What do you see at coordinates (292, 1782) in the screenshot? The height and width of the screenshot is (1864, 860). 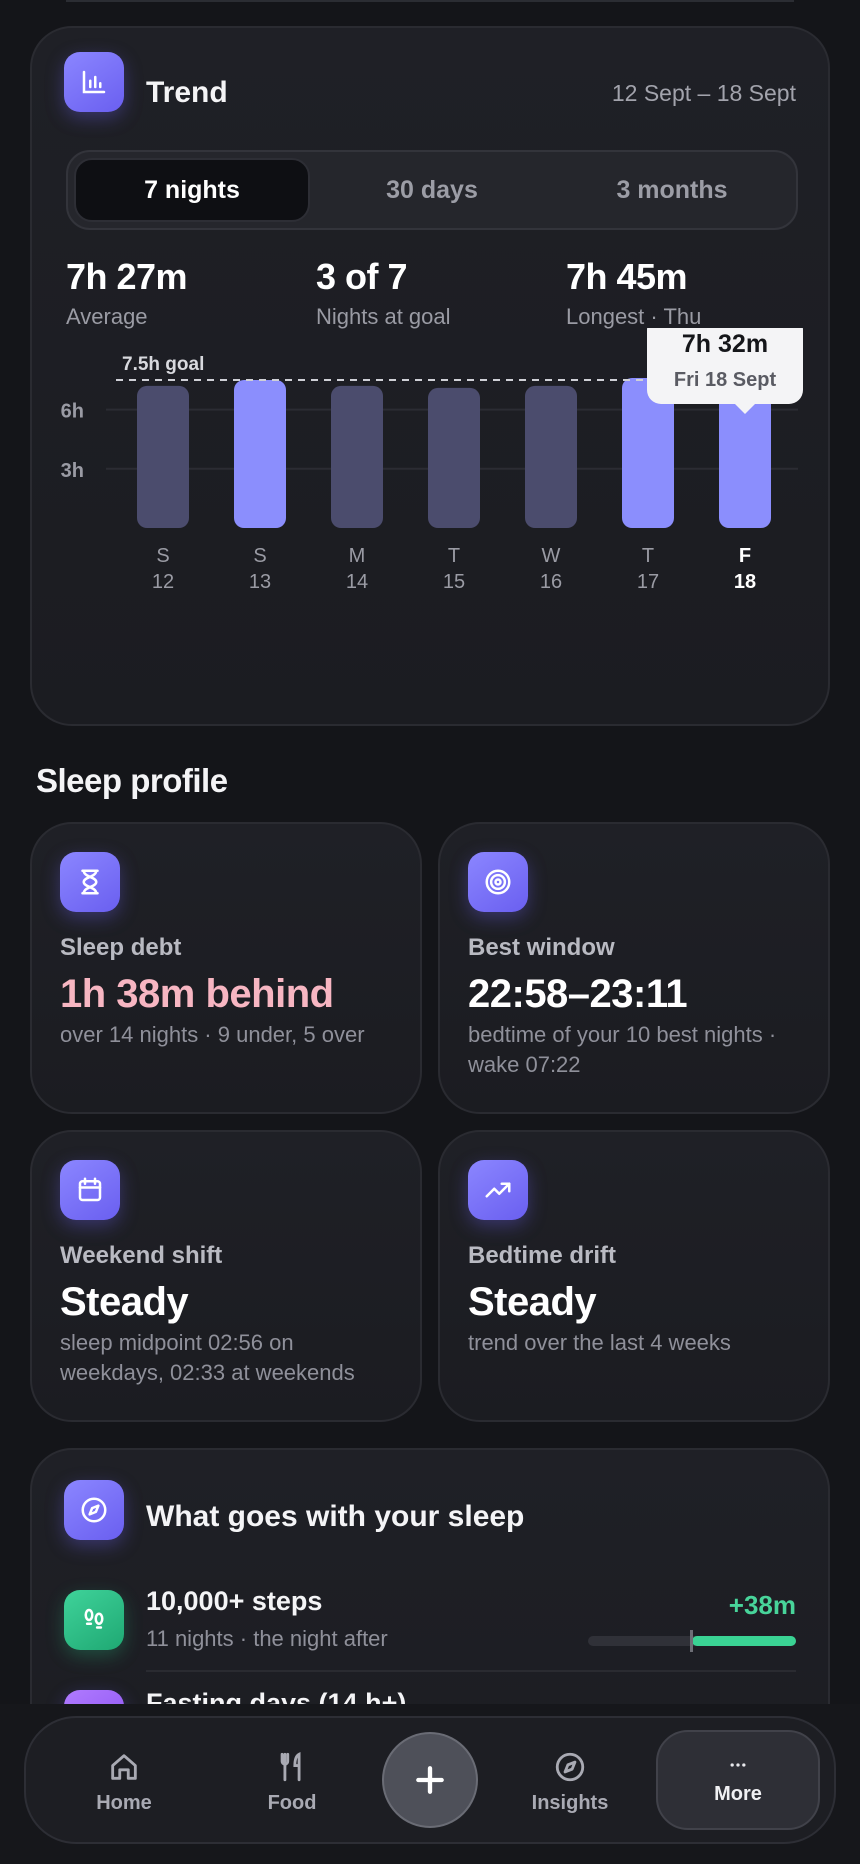 I see `nav-food: Food` at bounding box center [292, 1782].